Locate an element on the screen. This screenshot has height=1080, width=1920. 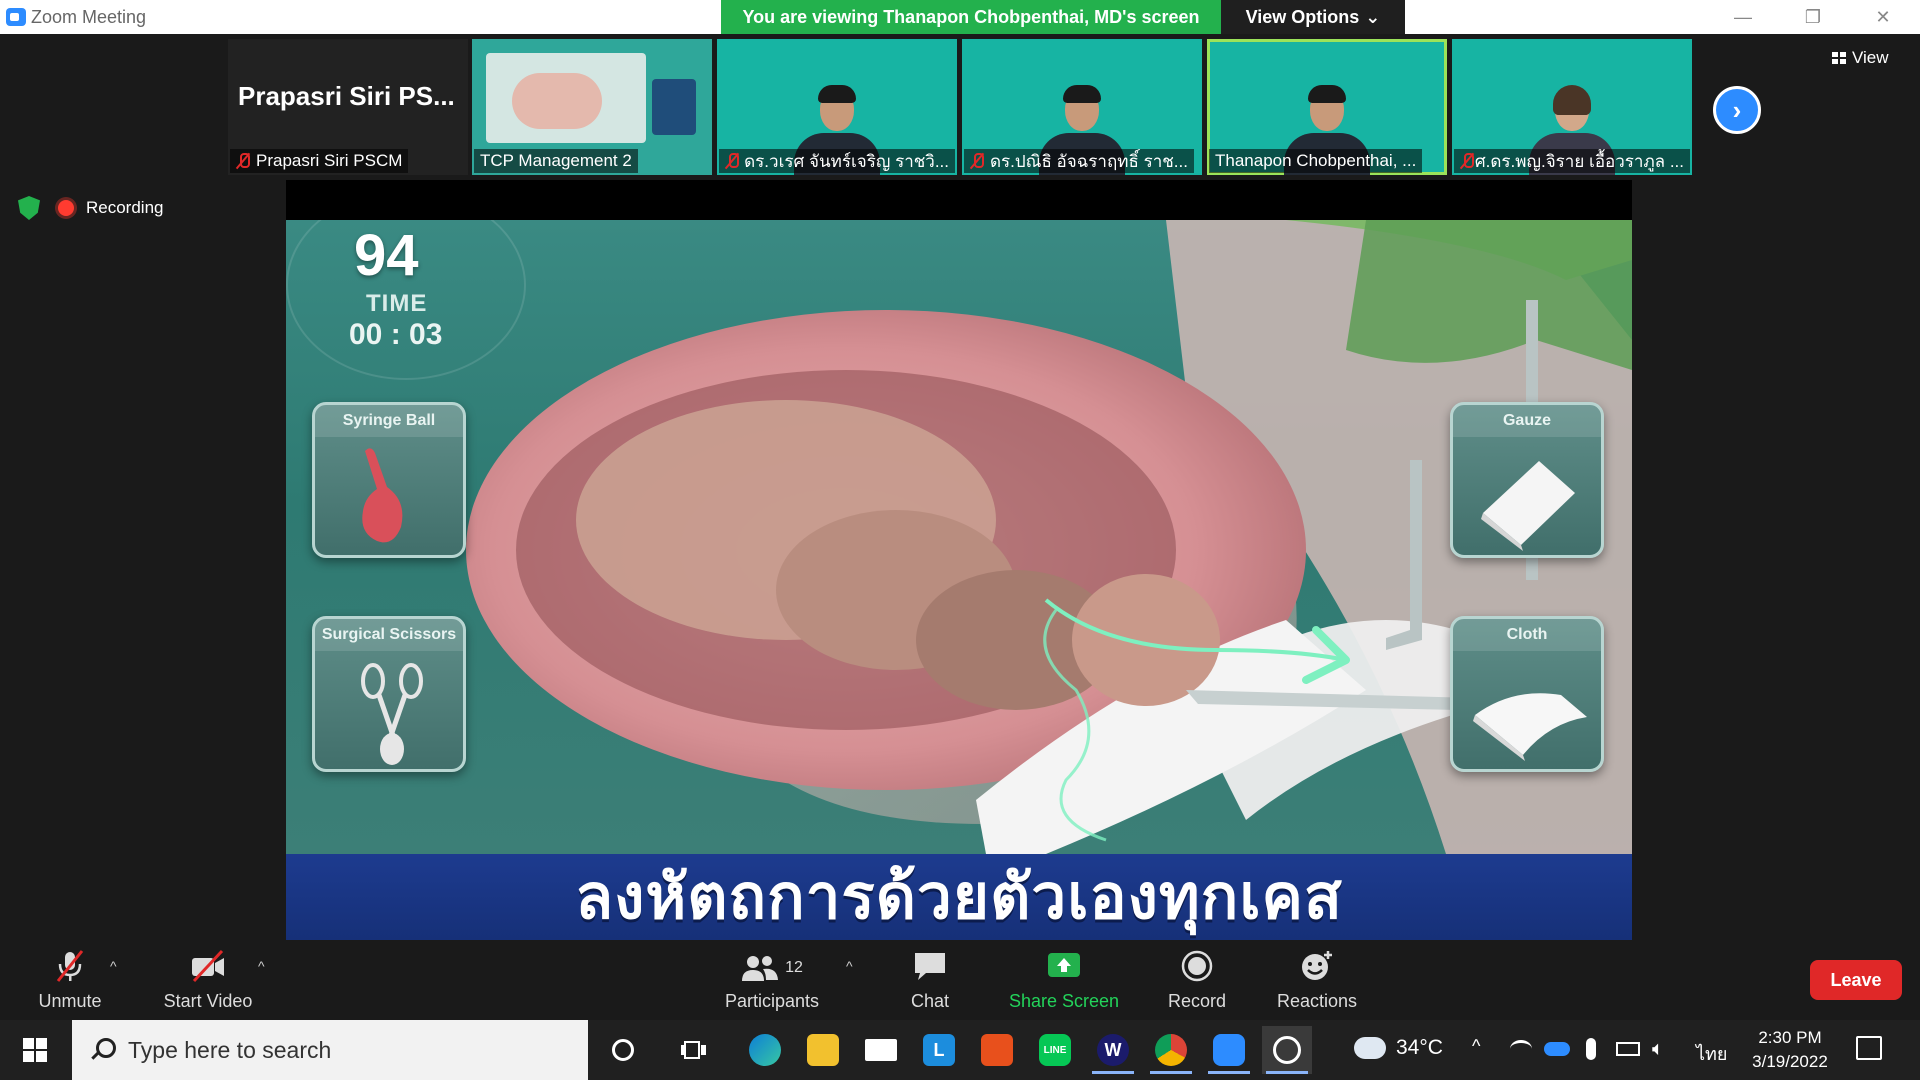
reactions-label: Reactions is located at coordinates (1317, 1001).